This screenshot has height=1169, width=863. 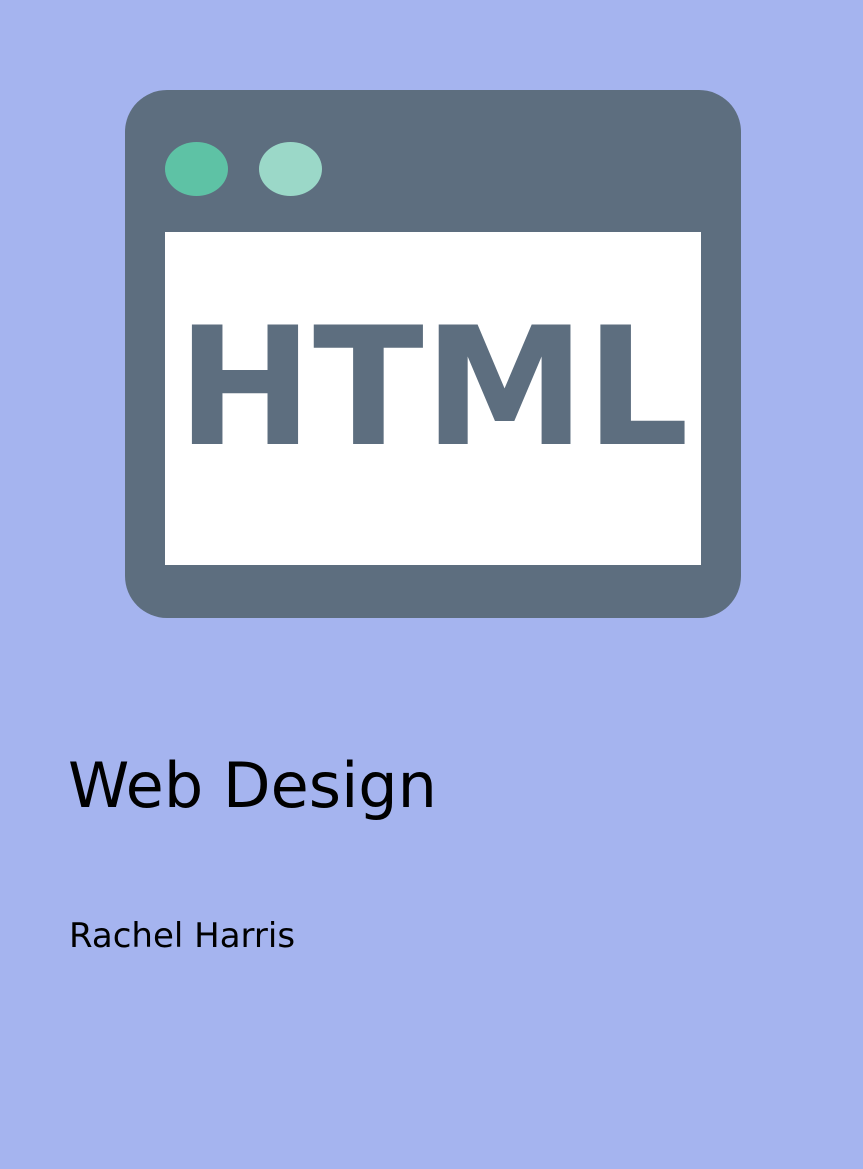 What do you see at coordinates (182, 936) in the screenshot?
I see `cover-author: Rachel Harris` at bounding box center [182, 936].